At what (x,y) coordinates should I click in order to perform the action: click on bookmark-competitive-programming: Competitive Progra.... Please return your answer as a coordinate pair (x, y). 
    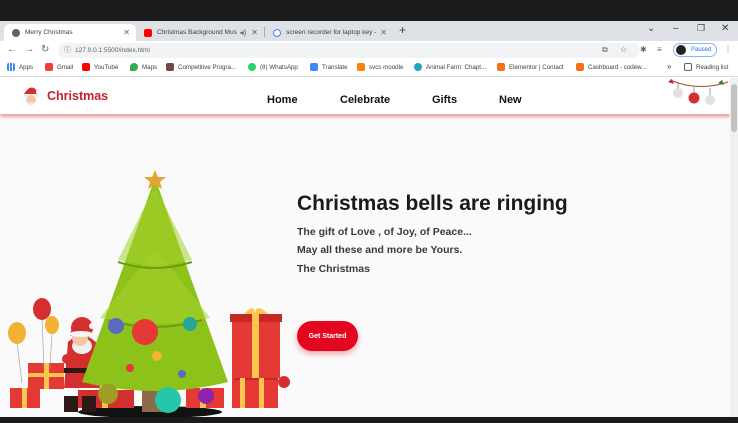
    Looking at the image, I should click on (201, 67).